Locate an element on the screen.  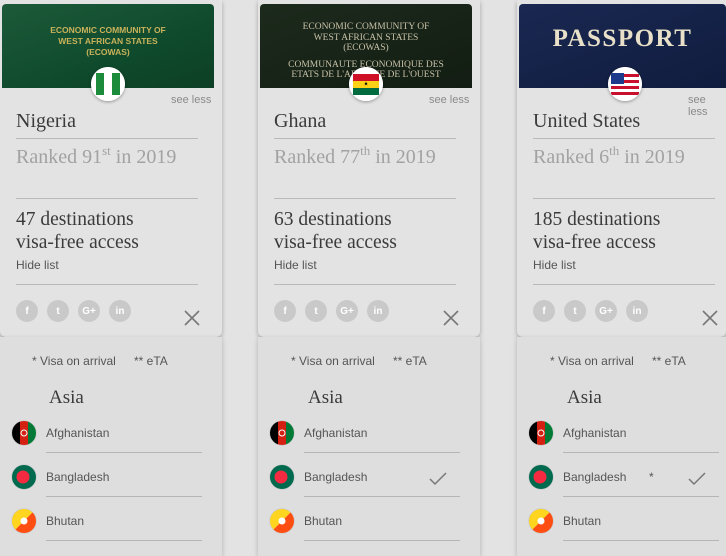
destinations-summary: 47 destinations visa-free access is located at coordinates (77, 231).